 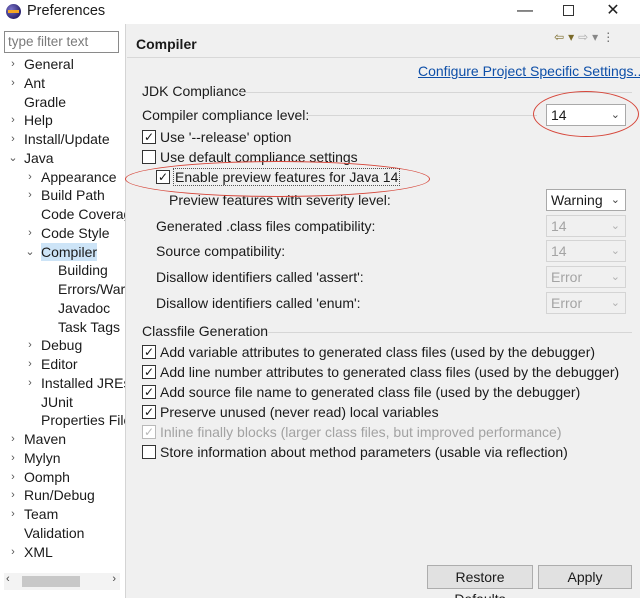 What do you see at coordinates (567, 277) in the screenshot?
I see `disallow-assert-value: Error` at bounding box center [567, 277].